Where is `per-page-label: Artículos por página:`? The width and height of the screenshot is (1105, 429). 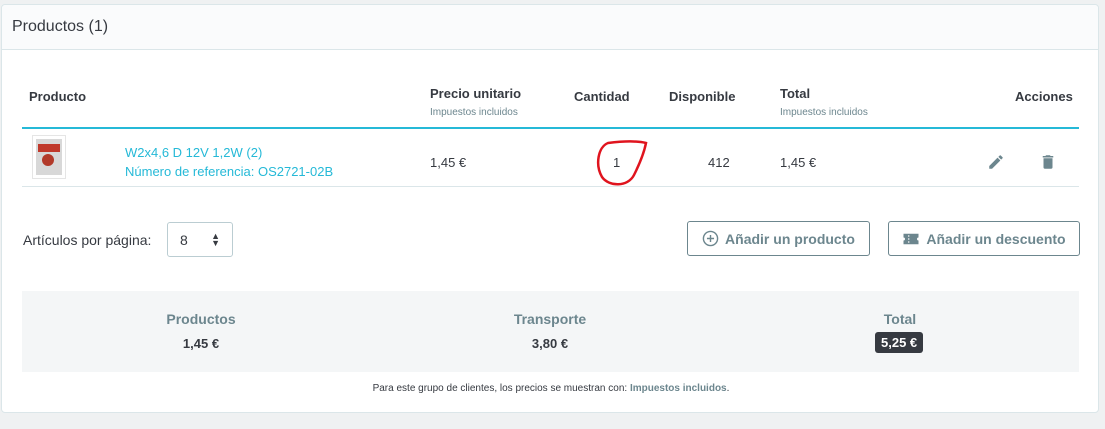 per-page-label: Artículos por página: is located at coordinates (87, 240).